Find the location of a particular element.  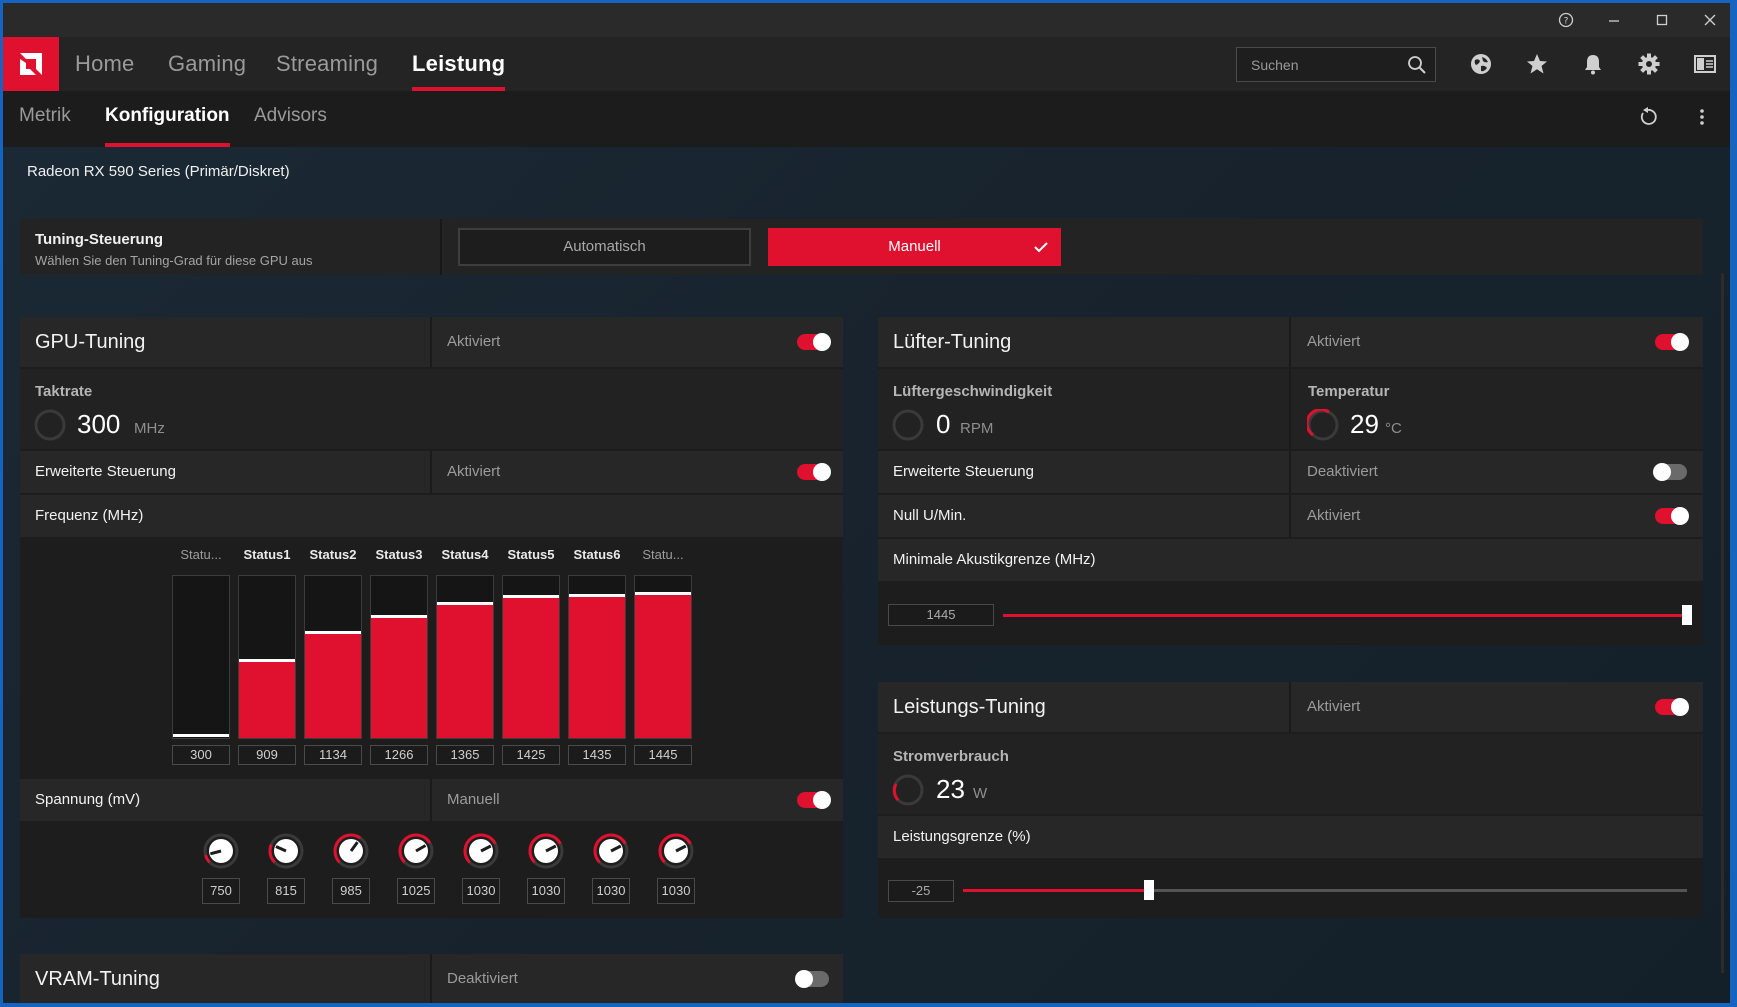

freq-value-input: 1365 is located at coordinates (465, 755).